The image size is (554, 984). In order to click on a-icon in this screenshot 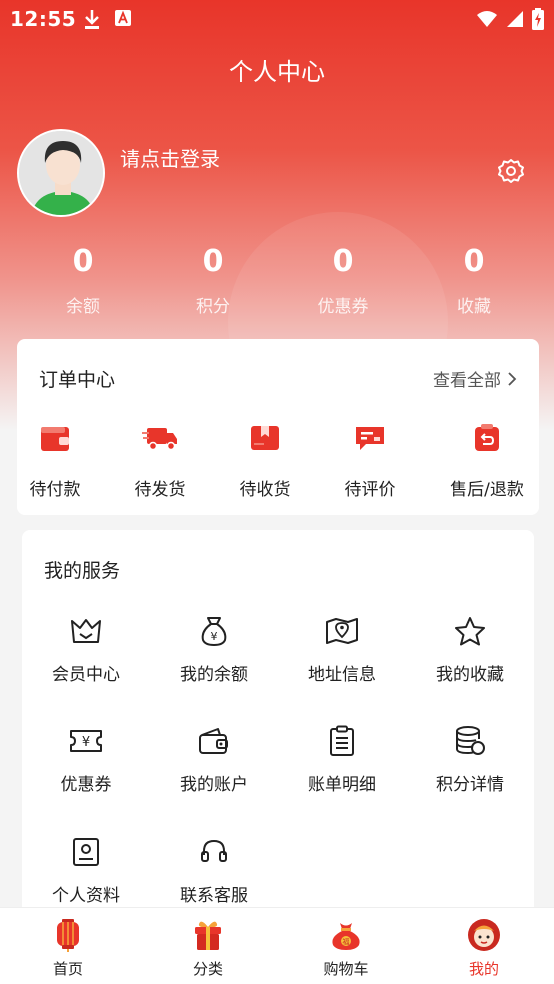, I will do `click(123, 18)`.